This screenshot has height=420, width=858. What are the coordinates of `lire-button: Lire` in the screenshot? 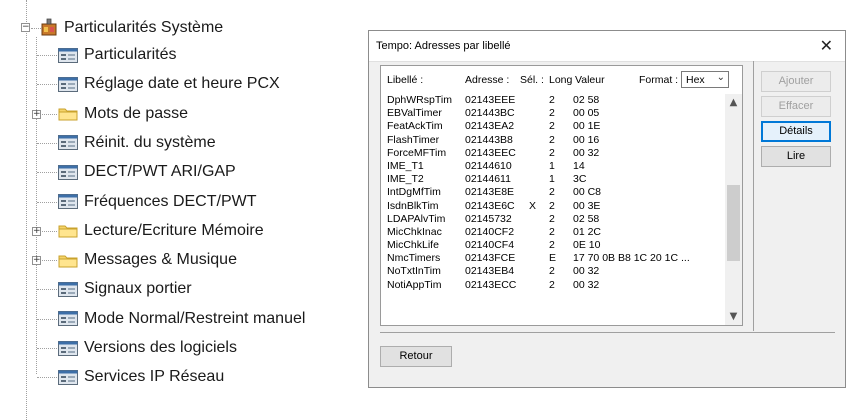 It's located at (796, 156).